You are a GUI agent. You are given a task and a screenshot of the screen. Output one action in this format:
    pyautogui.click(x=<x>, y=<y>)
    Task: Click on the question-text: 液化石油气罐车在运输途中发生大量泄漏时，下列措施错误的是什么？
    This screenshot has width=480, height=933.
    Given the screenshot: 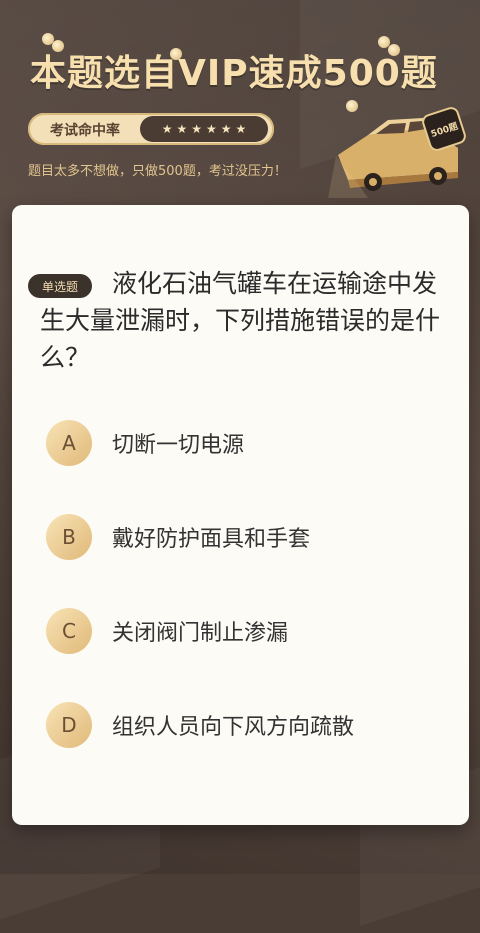 What is the action you would take?
    pyautogui.click(x=240, y=320)
    